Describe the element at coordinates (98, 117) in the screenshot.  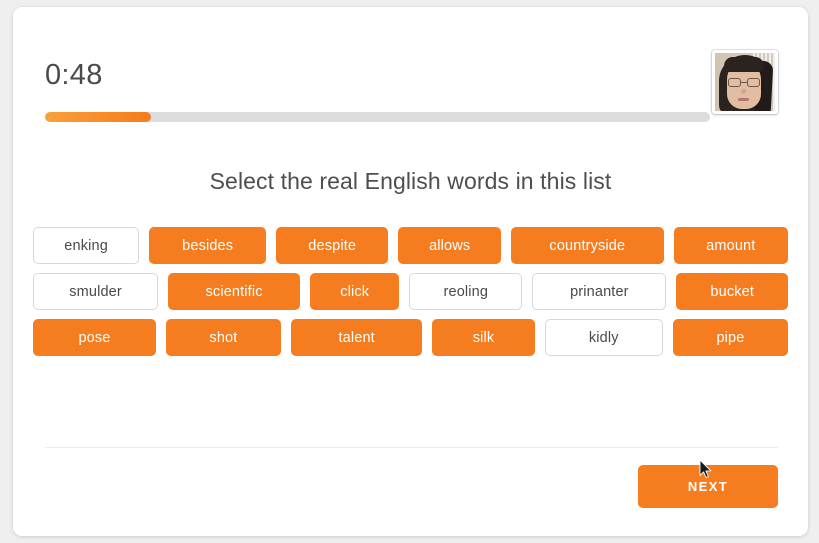
I see `progress-bar-fill` at that location.